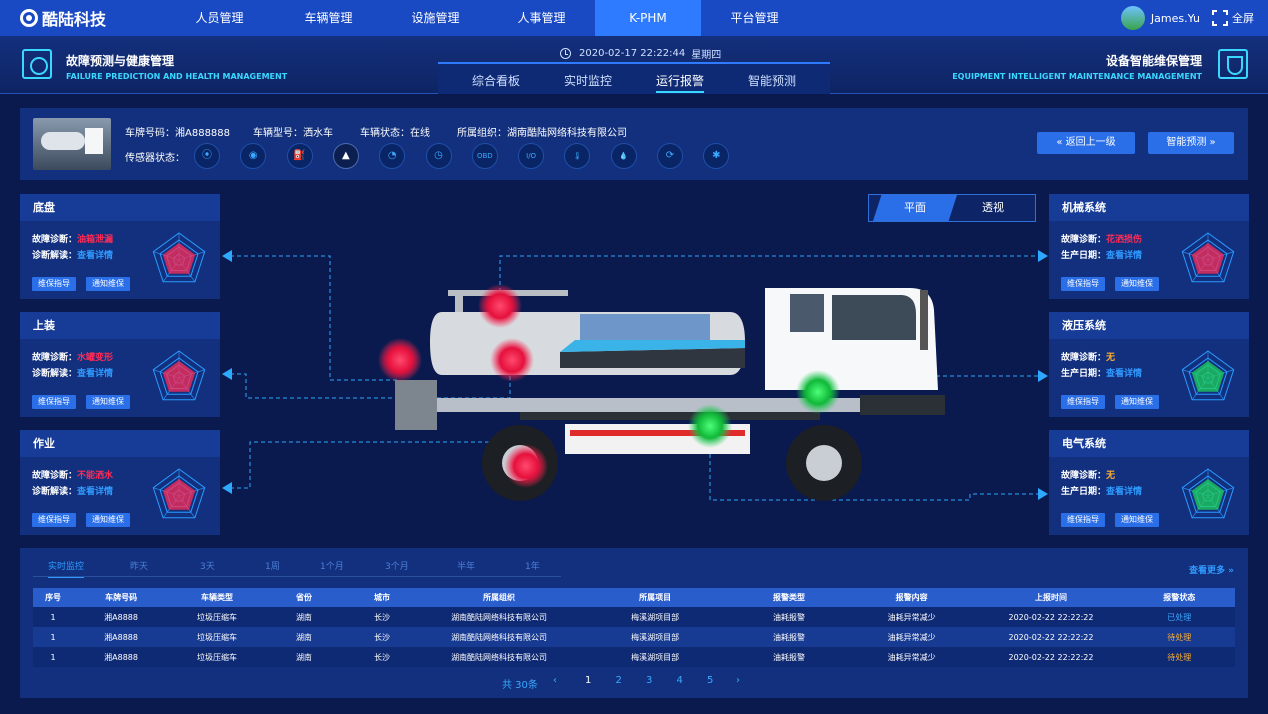 The width and height of the screenshot is (1268, 714). Describe the element at coordinates (577, 156) in the screenshot. I see `thermometer-icon: 🌡` at that location.